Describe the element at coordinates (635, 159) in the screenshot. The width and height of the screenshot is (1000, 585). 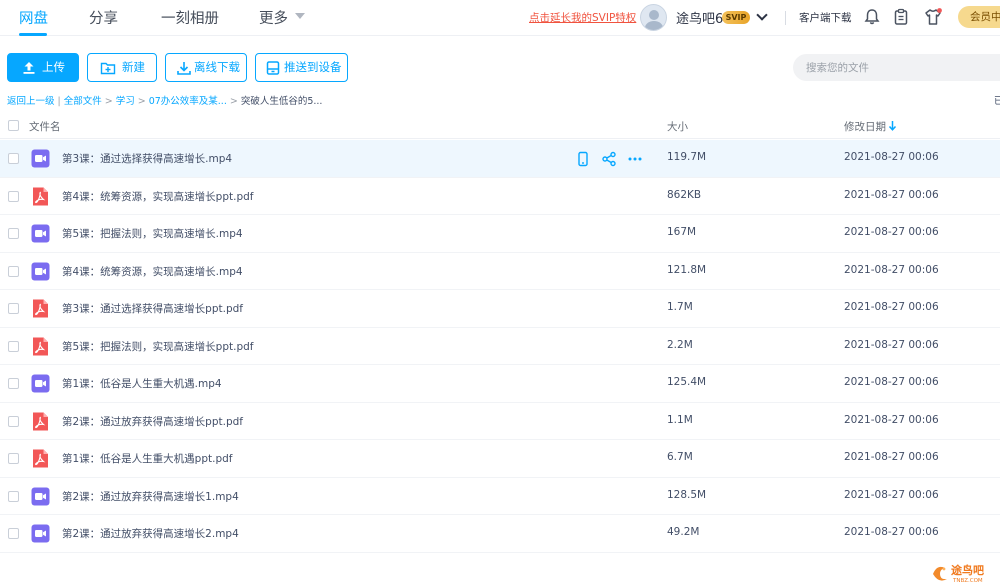
I see `more-options-icon` at that location.